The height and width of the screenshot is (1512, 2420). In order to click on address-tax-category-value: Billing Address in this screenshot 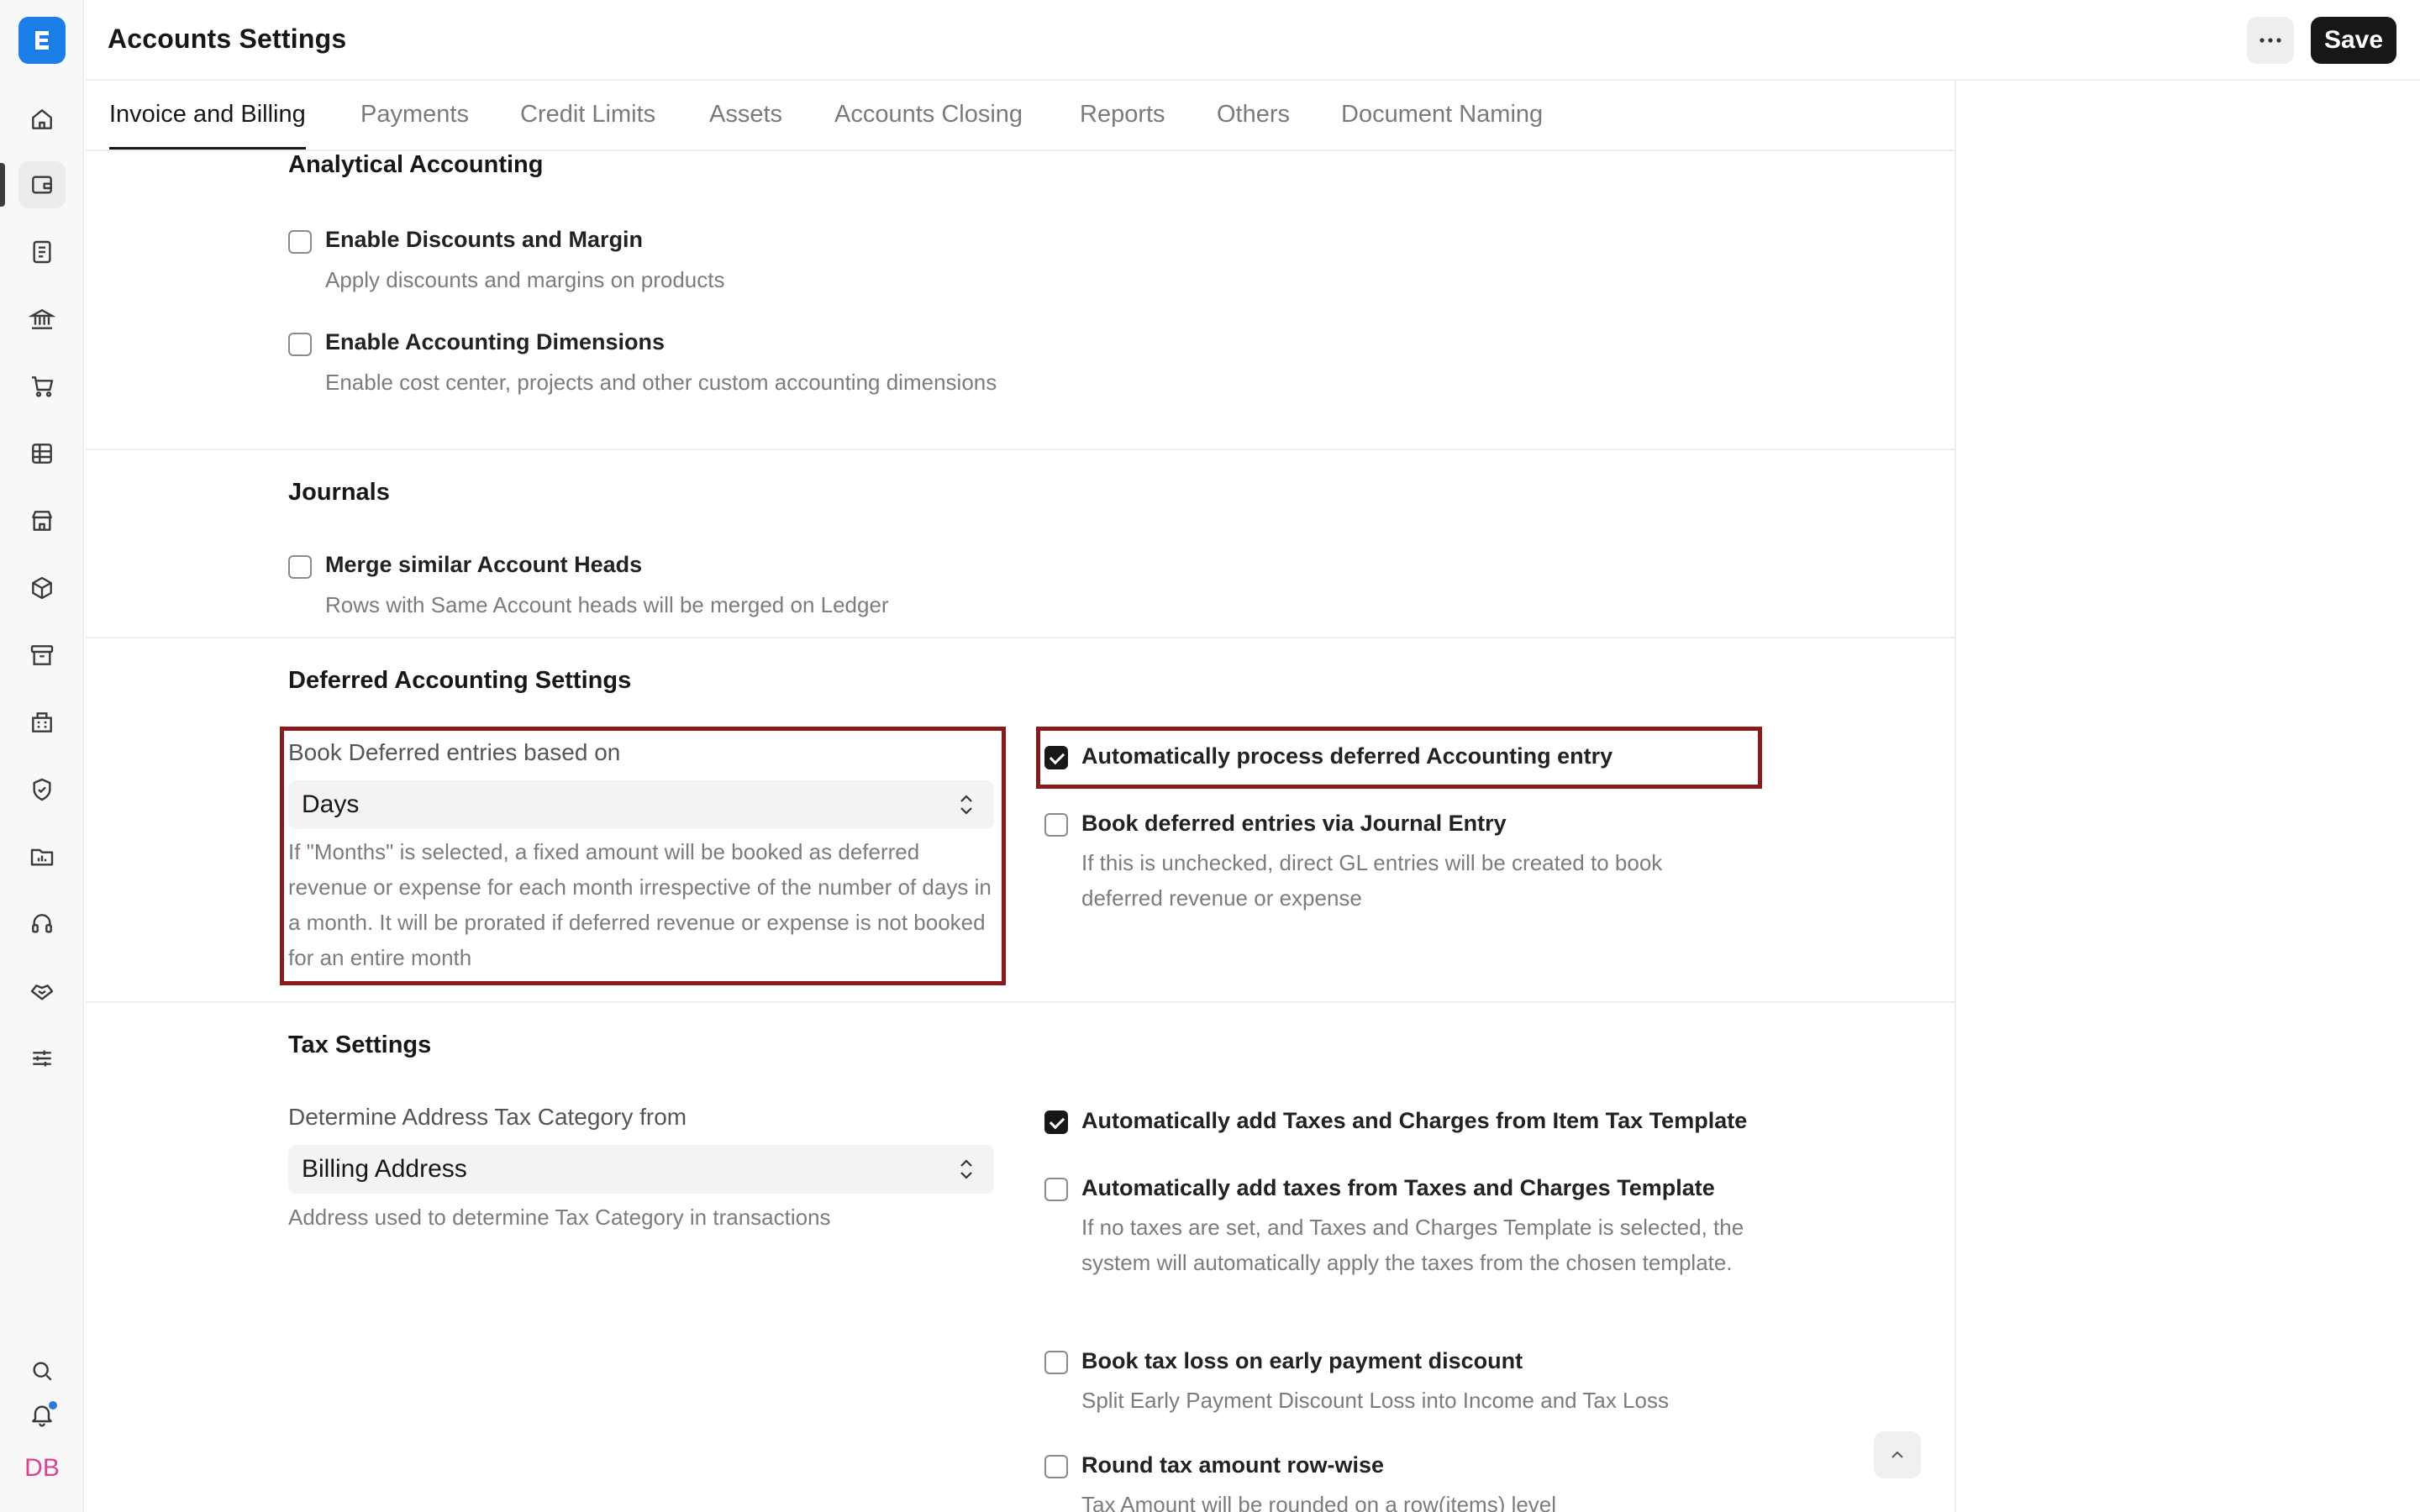, I will do `click(384, 1169)`.